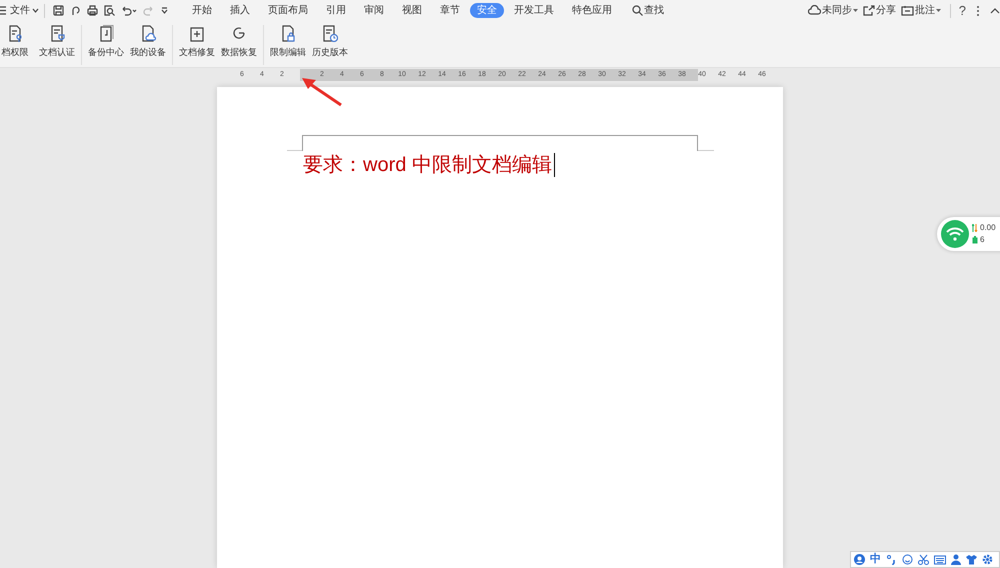 This screenshot has height=568, width=1000. Describe the element at coordinates (940, 559) in the screenshot. I see `keyboard-icon` at that location.